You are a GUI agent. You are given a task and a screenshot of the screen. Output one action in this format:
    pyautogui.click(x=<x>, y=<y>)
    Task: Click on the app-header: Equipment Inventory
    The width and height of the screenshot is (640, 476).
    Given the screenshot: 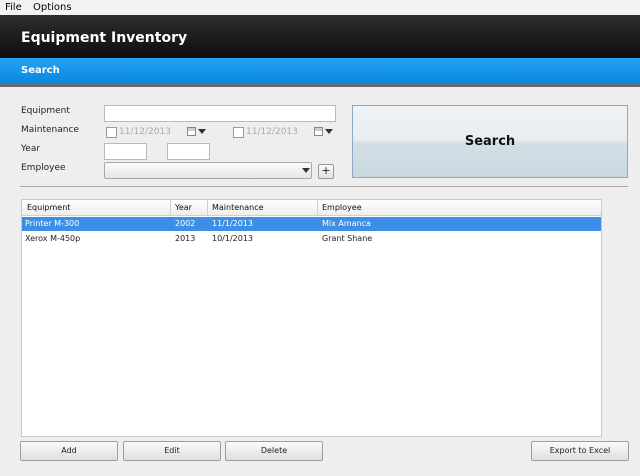 What is the action you would take?
    pyautogui.click(x=320, y=36)
    